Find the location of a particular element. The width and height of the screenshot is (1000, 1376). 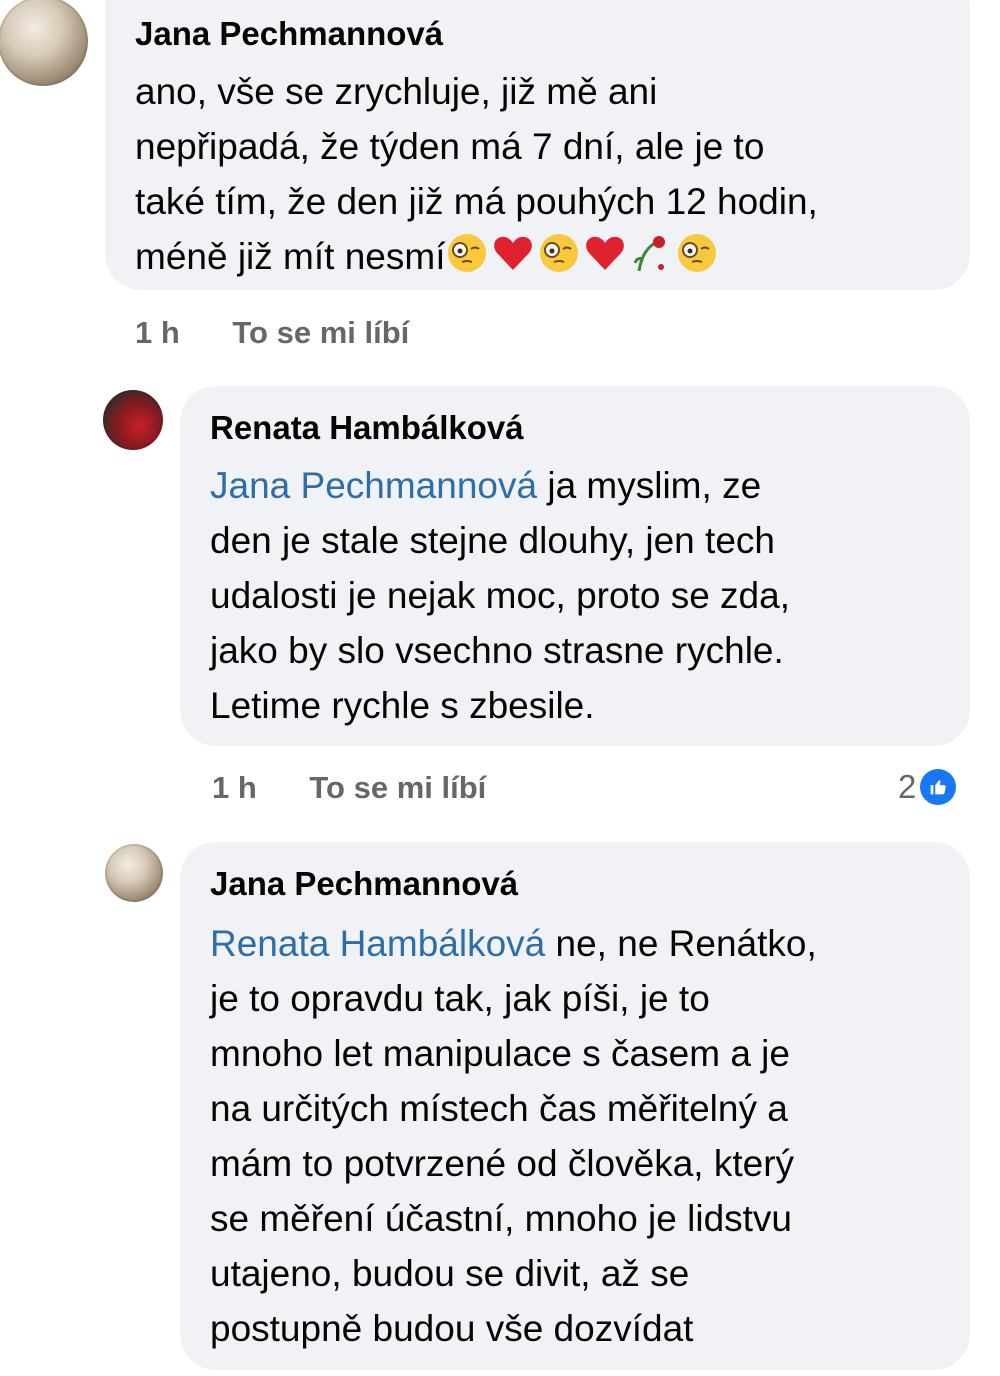

reaction-count: 2 is located at coordinates (907, 786).